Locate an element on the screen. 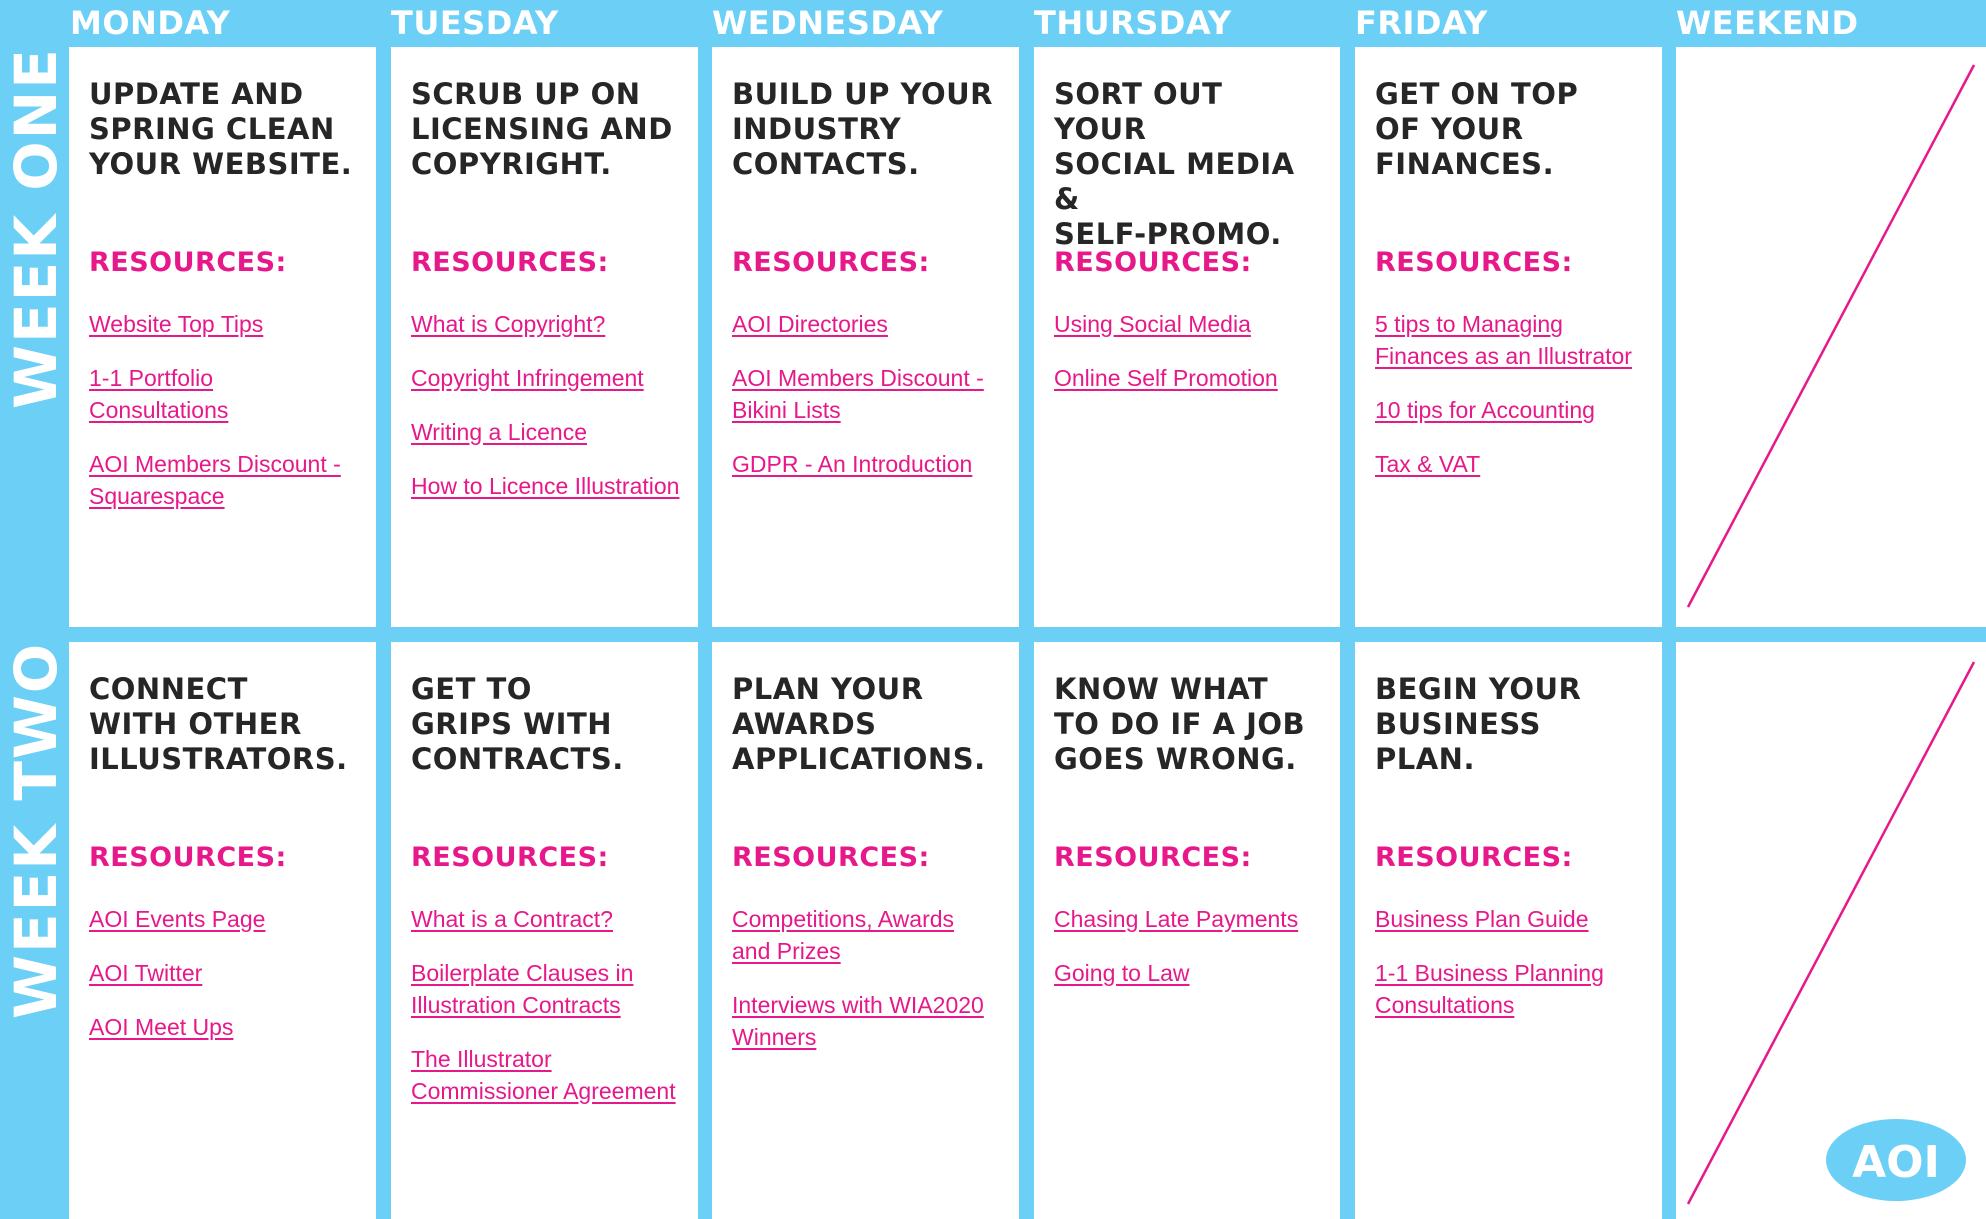 The height and width of the screenshot is (1219, 1986). resource-link: 10 tips for Accounting is located at coordinates (1485, 410).